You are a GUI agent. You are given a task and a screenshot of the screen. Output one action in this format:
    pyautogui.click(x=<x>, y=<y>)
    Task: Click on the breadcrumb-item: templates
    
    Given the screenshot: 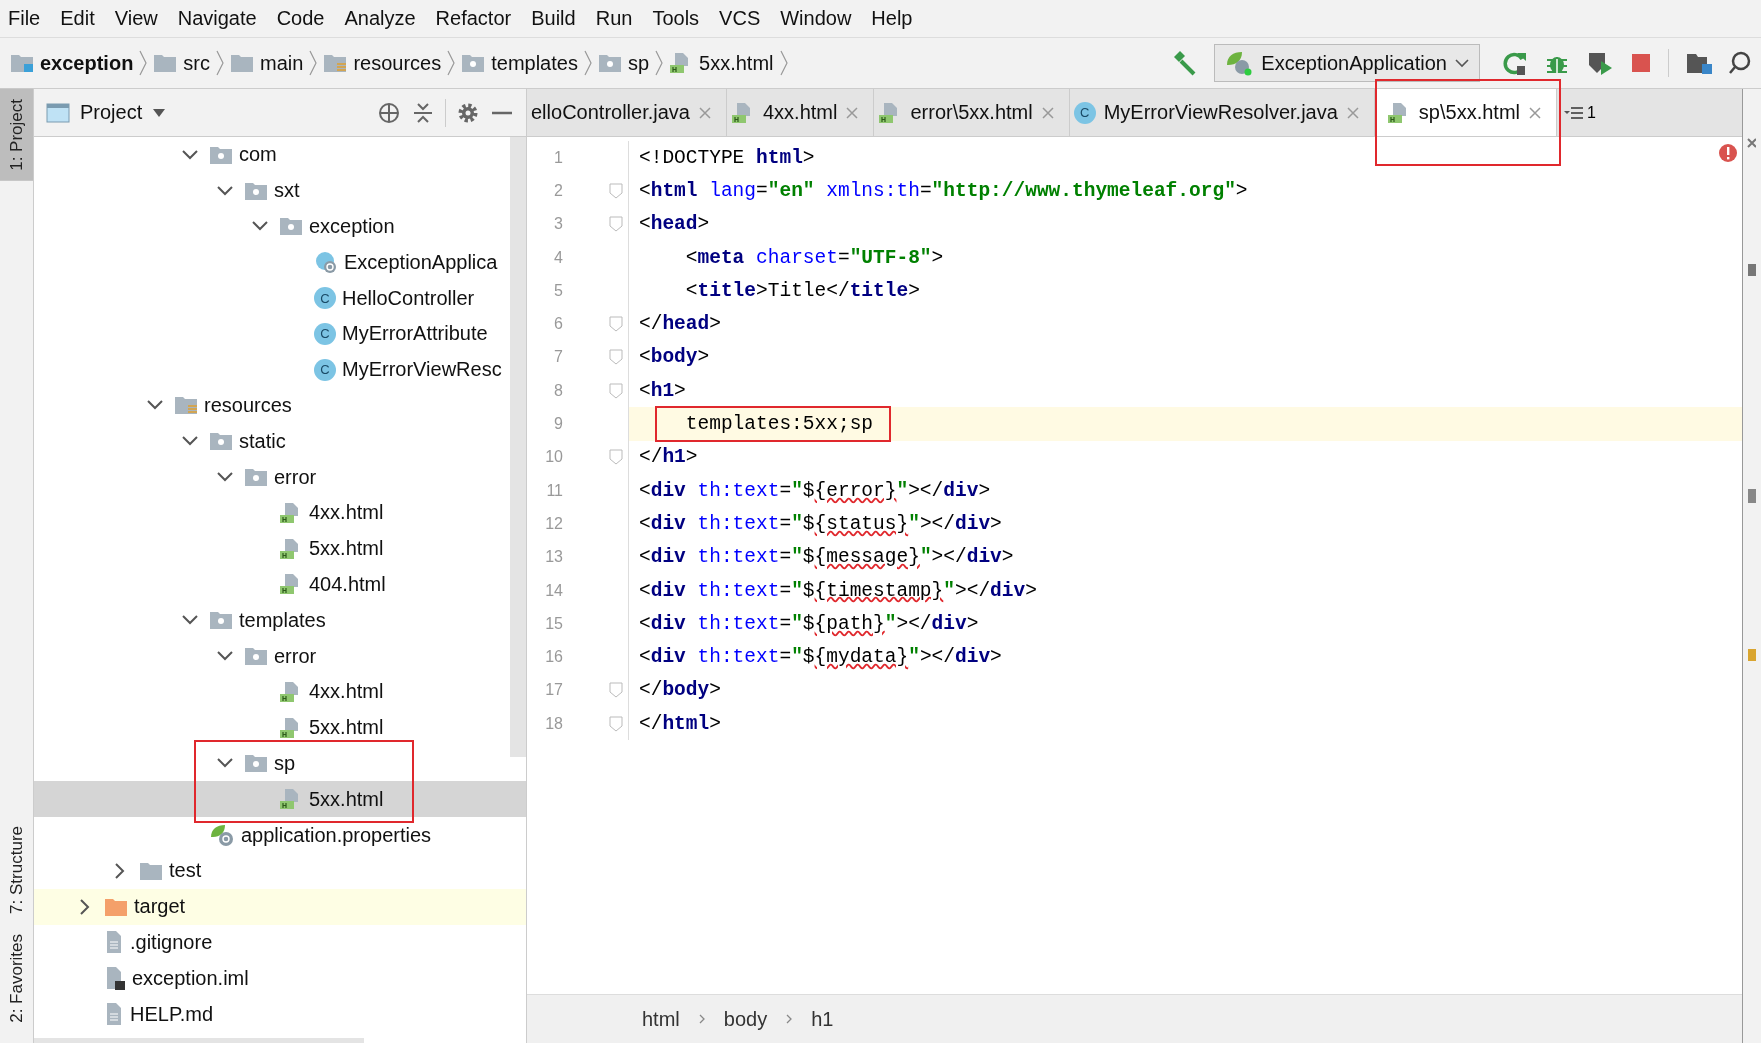 What is the action you would take?
    pyautogui.click(x=519, y=63)
    